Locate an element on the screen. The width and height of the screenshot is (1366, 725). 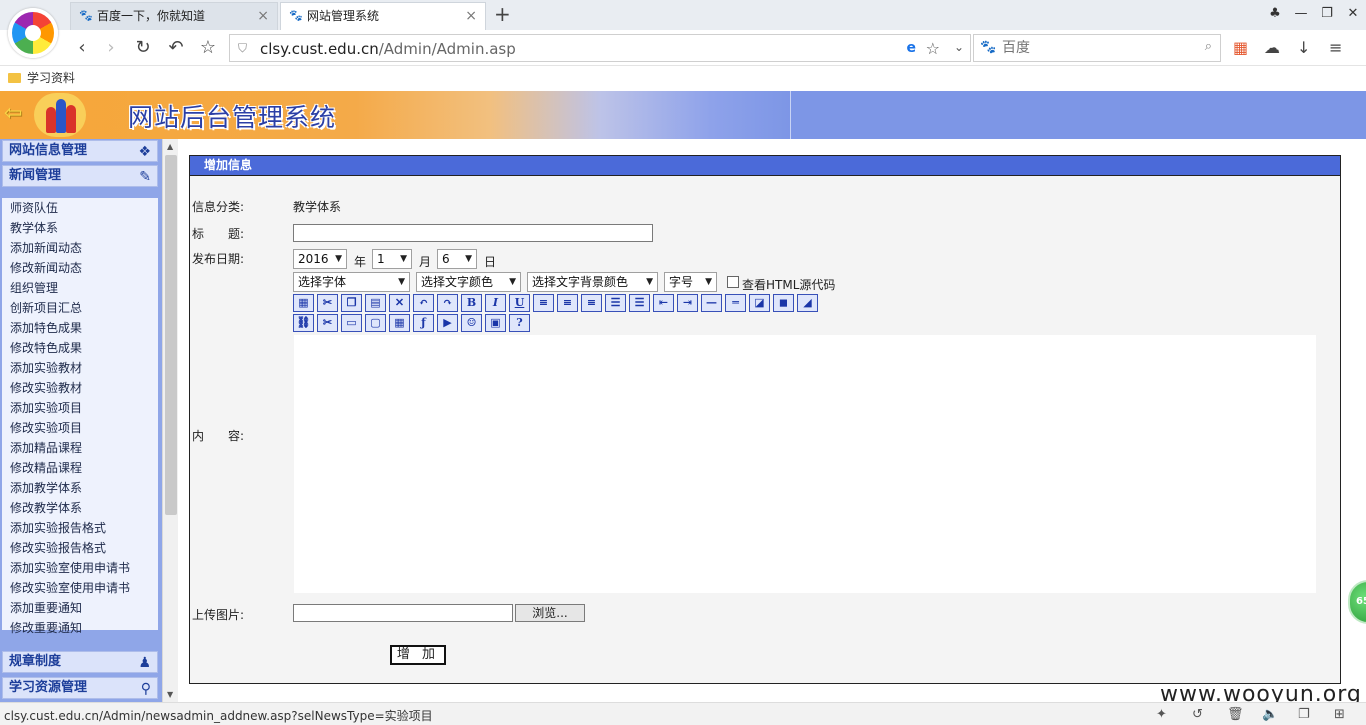
search-input is located at coordinates (1097, 48).